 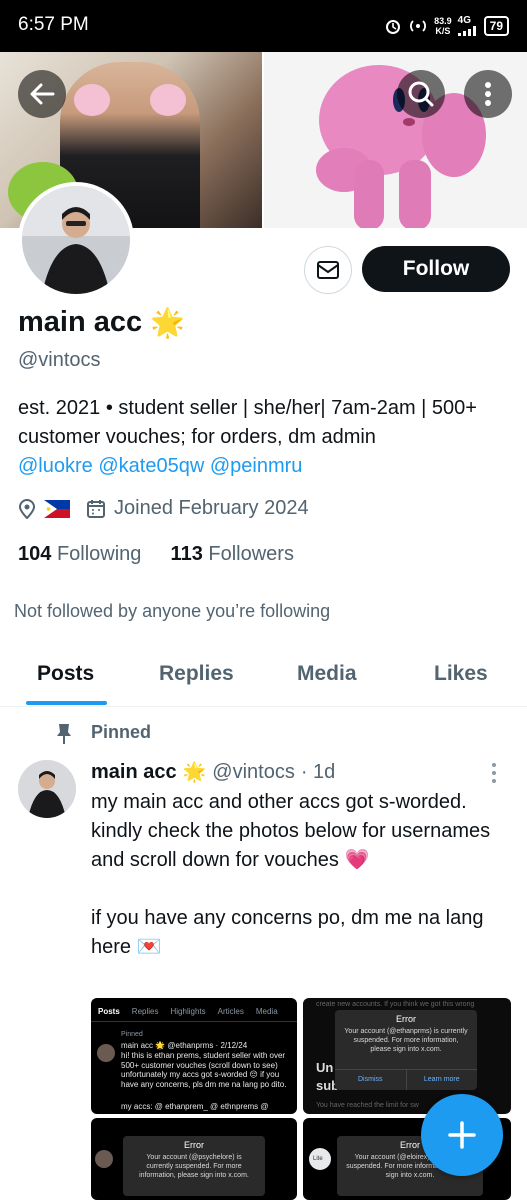 I want to click on avatar-photo, so click(x=76, y=240).